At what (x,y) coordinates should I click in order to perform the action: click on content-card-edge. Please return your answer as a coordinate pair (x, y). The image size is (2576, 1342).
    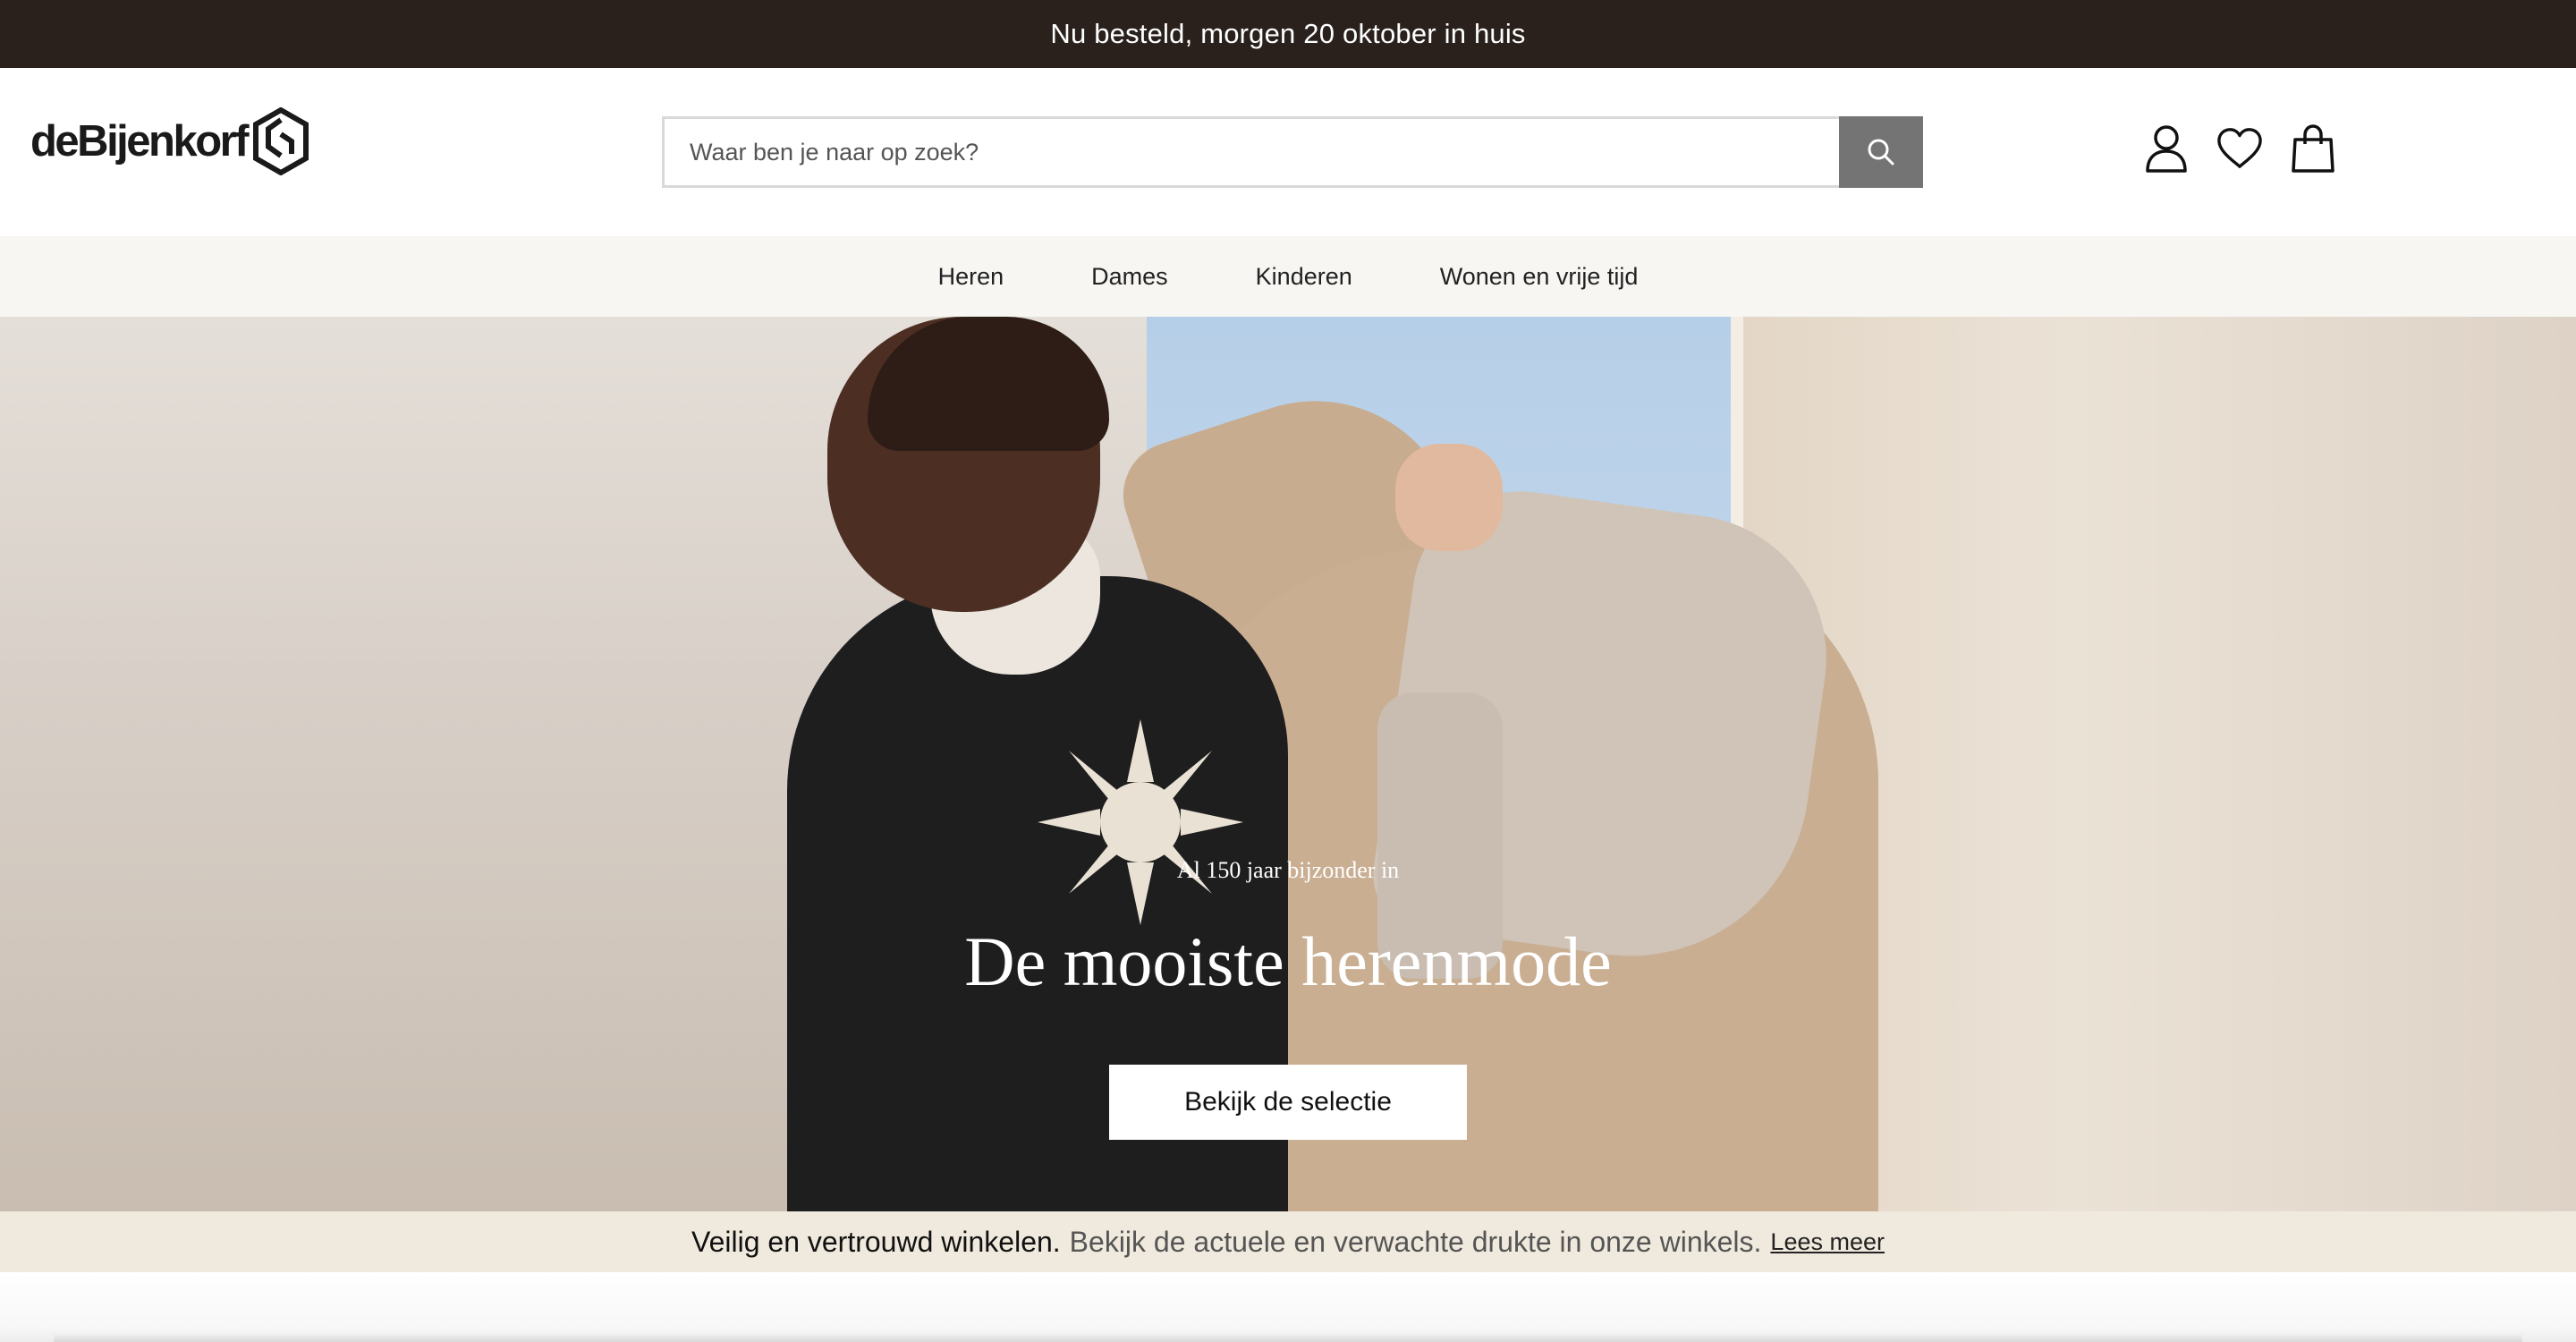
    Looking at the image, I should click on (1288, 1337).